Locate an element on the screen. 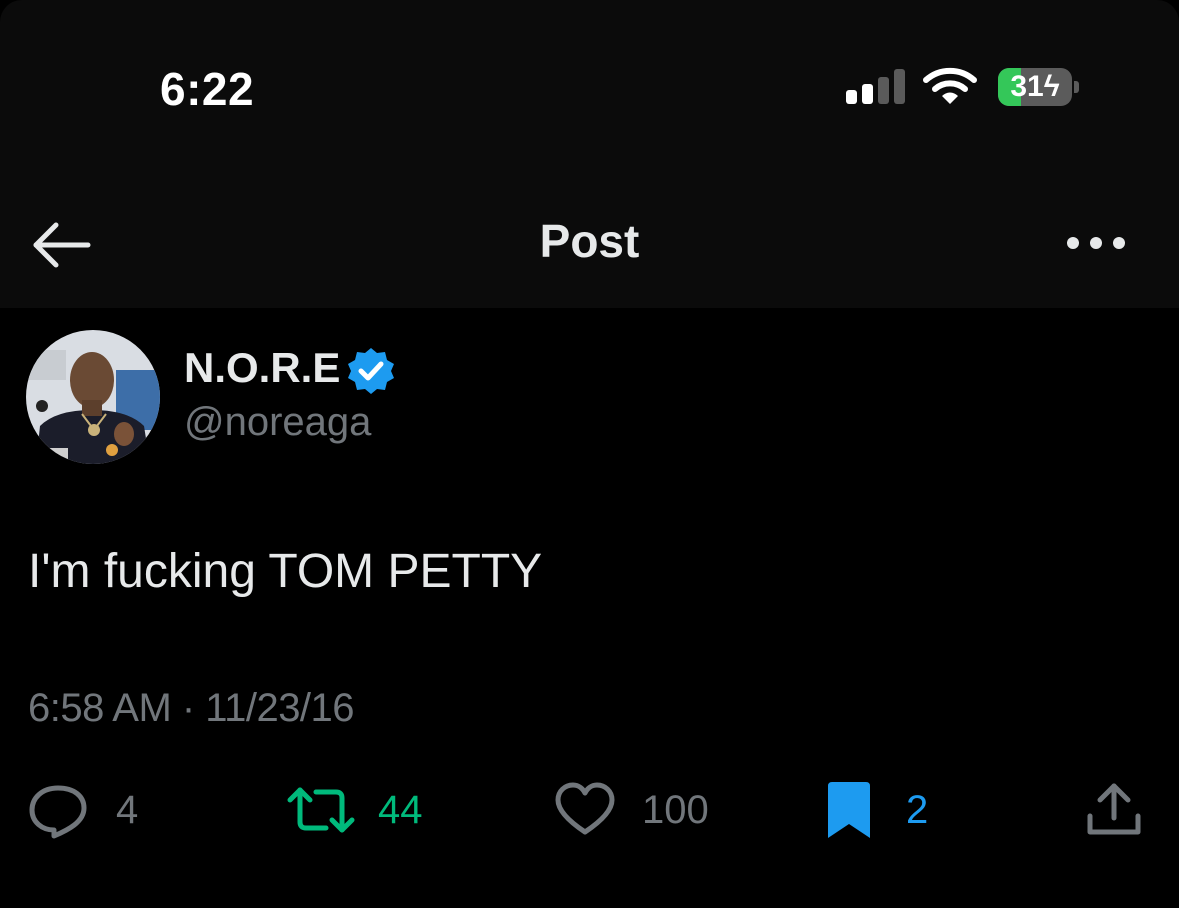 The width and height of the screenshot is (1179, 908). charging-bolt-icon: ϟ is located at coordinates (1051, 86).